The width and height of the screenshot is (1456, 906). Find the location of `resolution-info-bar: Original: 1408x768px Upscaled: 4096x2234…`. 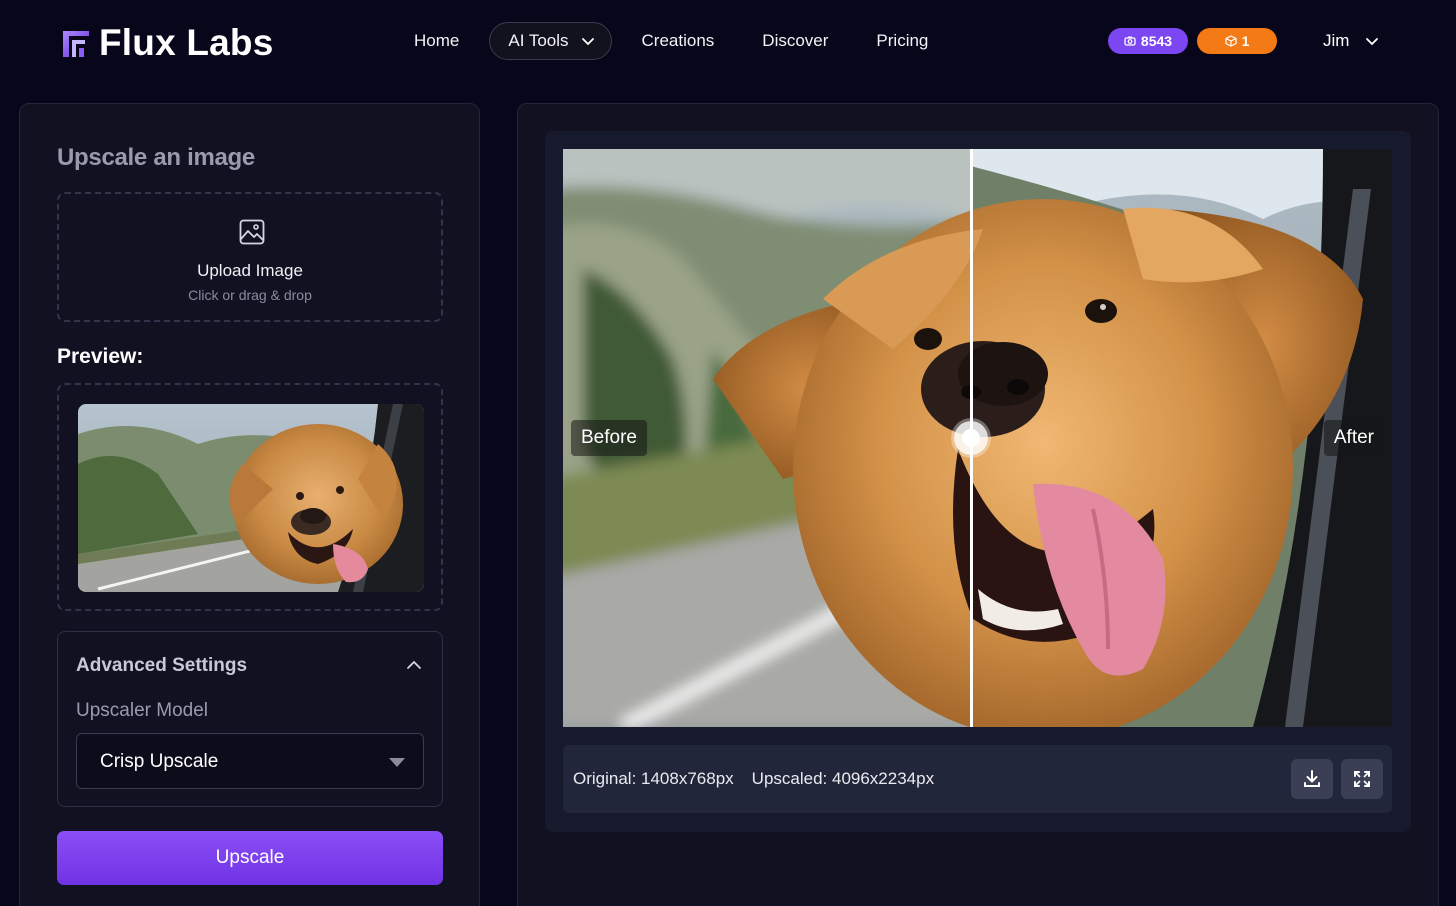

resolution-info-bar: Original: 1408x768px Upscaled: 4096x2234… is located at coordinates (977, 779).